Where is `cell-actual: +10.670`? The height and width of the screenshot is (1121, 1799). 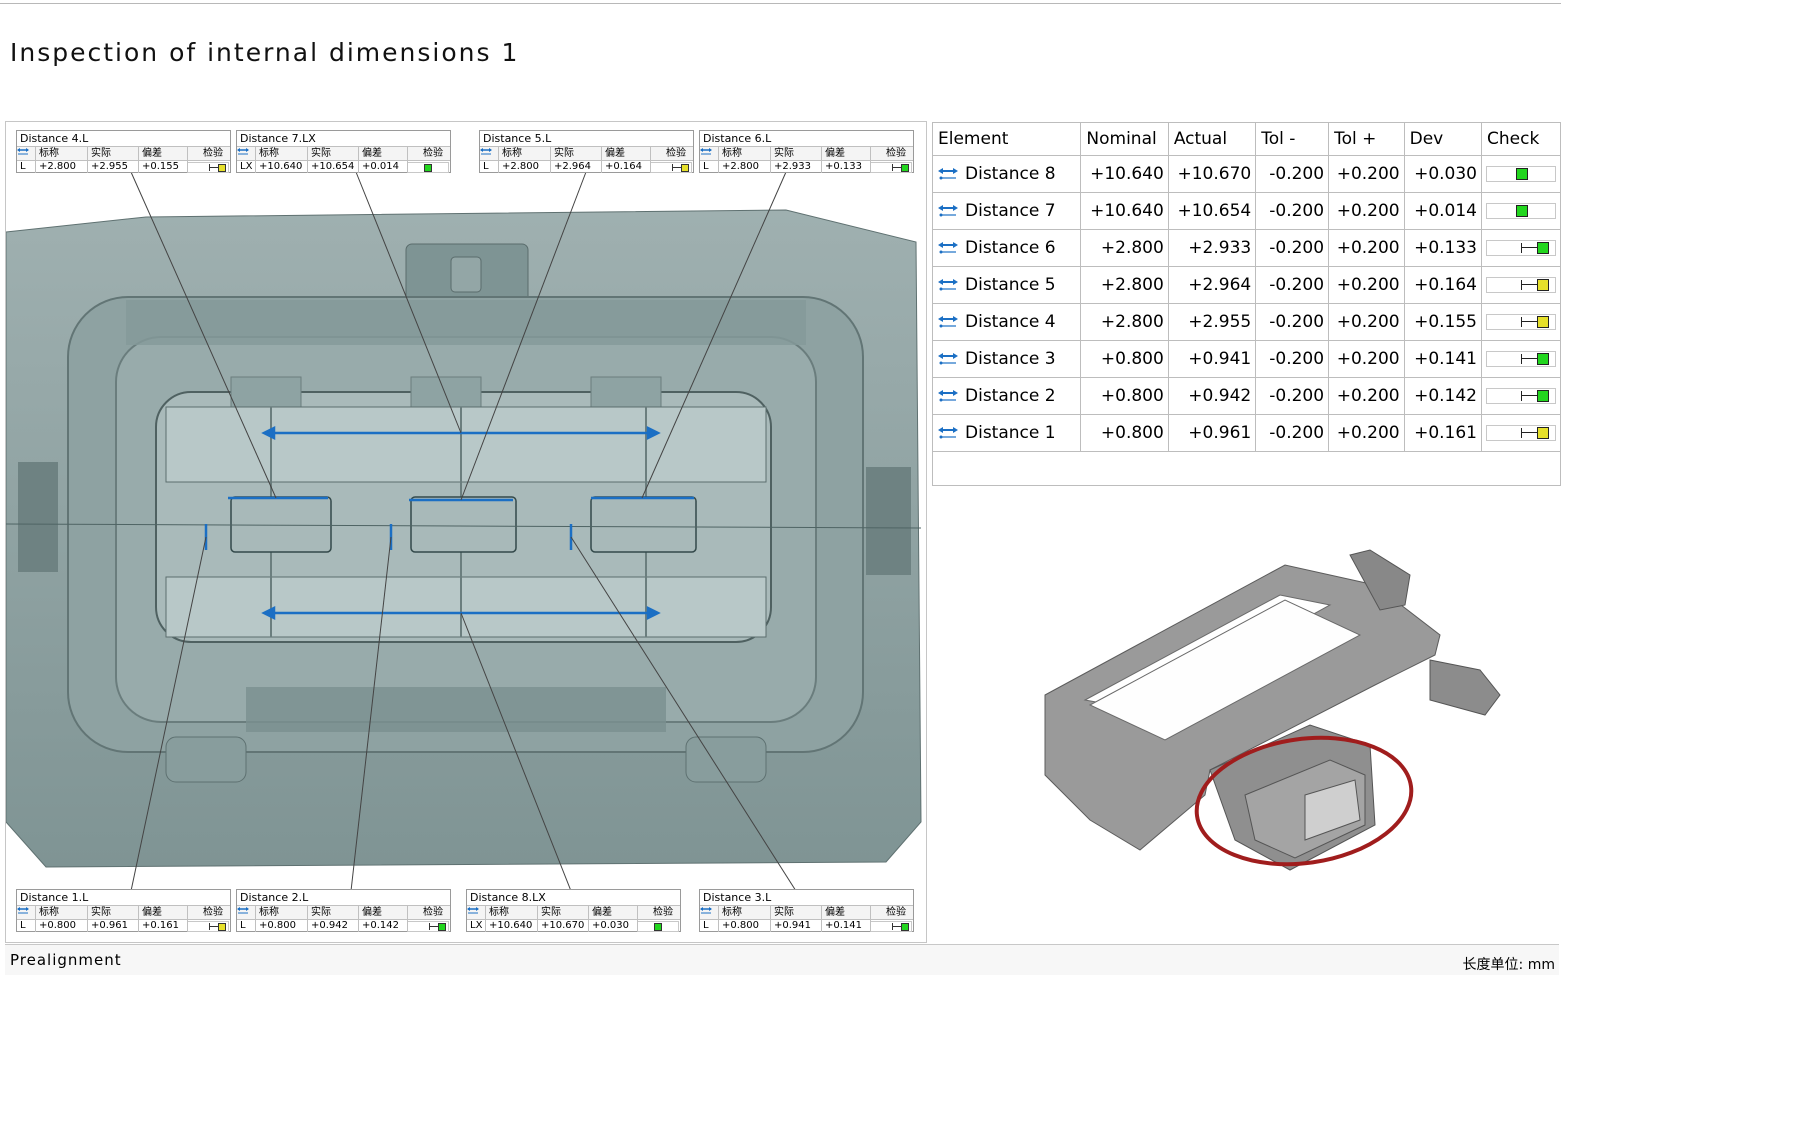 cell-actual: +10.670 is located at coordinates (1212, 174).